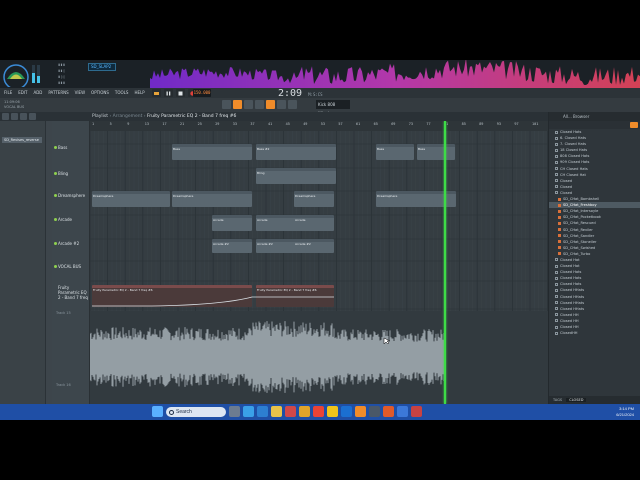 The image size is (640, 480). I want to click on browser-item-label: ClosedHH, so click(569, 333).